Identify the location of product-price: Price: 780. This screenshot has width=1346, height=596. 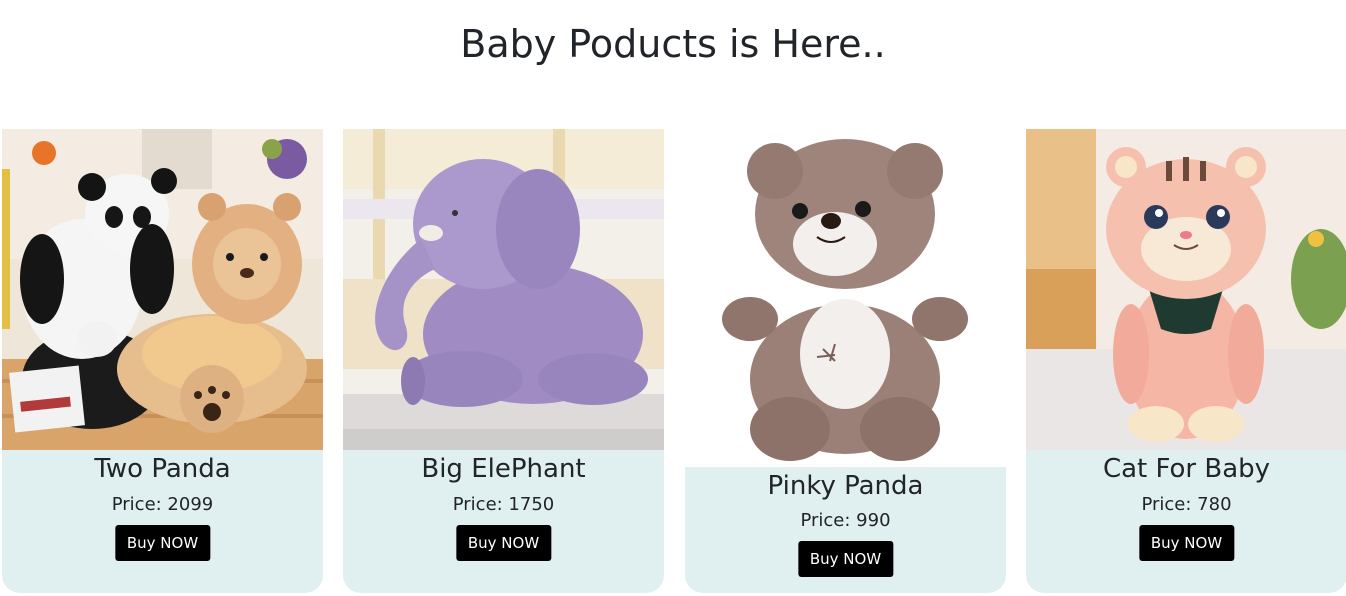
(1186, 504).